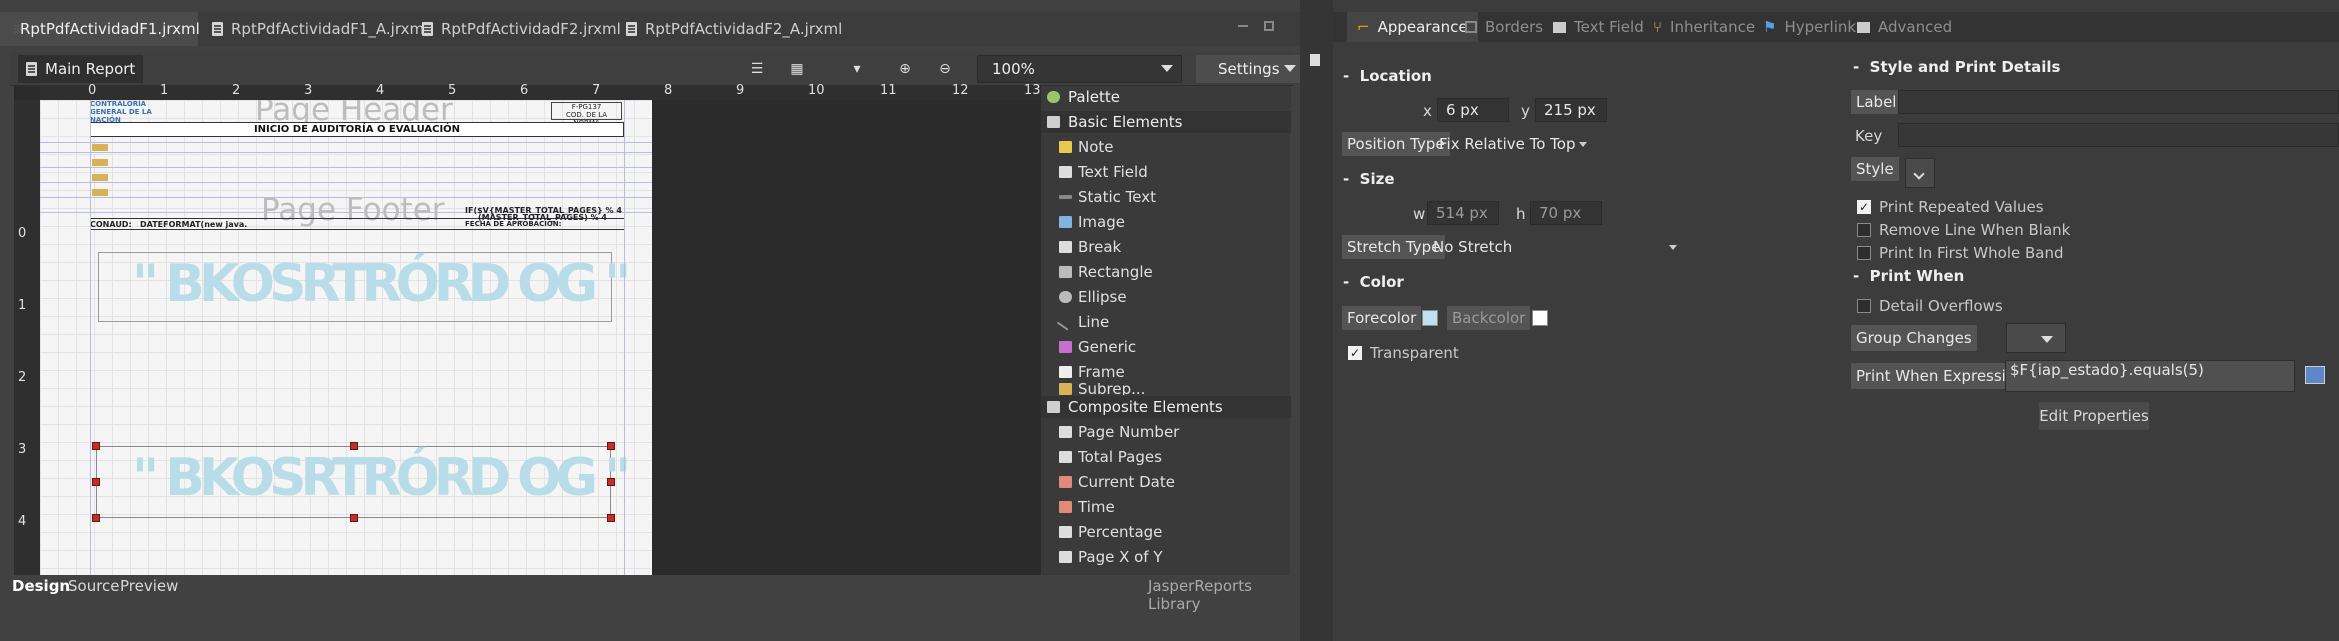 This screenshot has width=2339, height=641. I want to click on settings-button: Settings, so click(1250, 69).